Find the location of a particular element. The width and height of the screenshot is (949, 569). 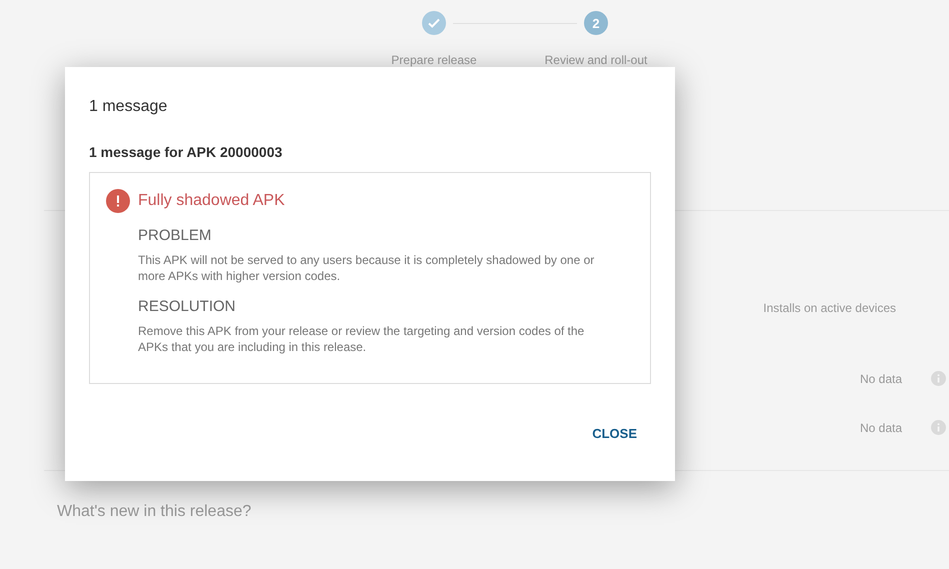

dialog-subtitle: 1 message for APK 20000003 is located at coordinates (186, 152).